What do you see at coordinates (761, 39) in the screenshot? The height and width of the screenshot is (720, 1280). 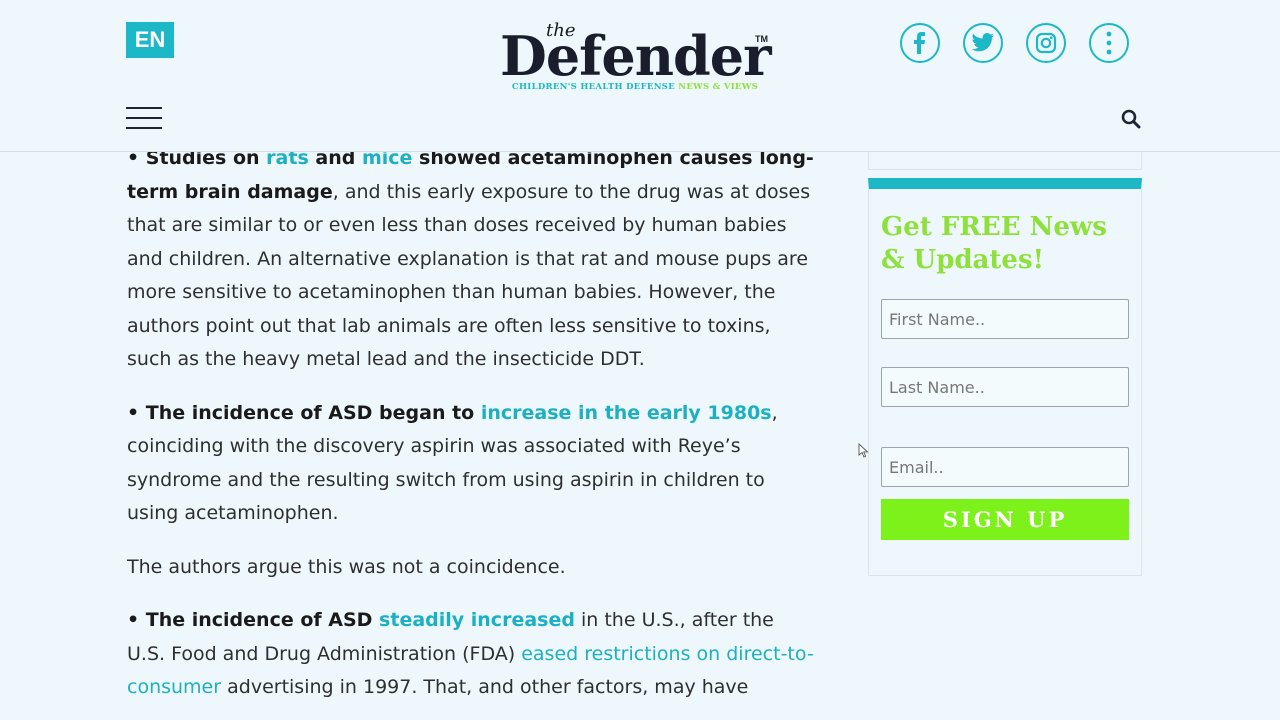 I see `logo-trademark: TM` at bounding box center [761, 39].